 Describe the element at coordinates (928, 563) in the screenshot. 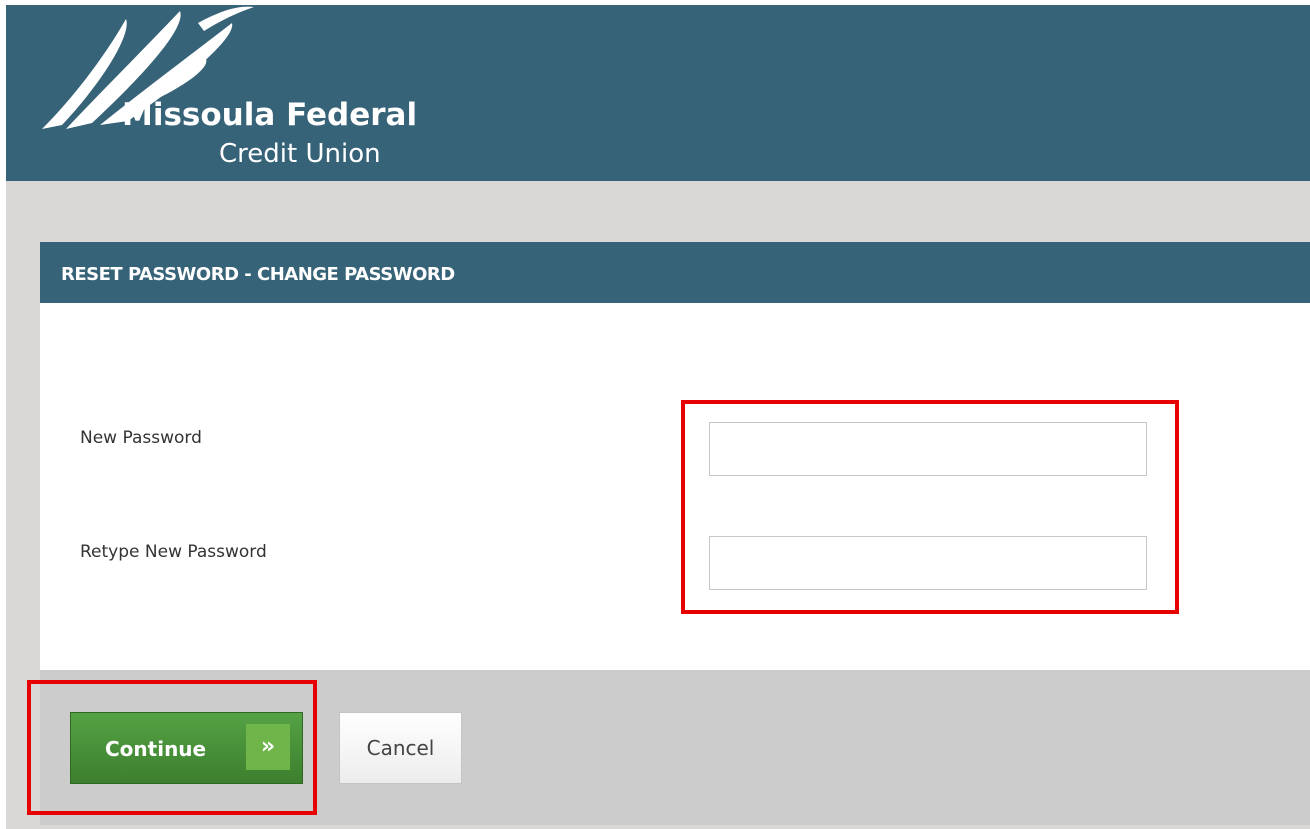

I see `retype-password-input` at that location.